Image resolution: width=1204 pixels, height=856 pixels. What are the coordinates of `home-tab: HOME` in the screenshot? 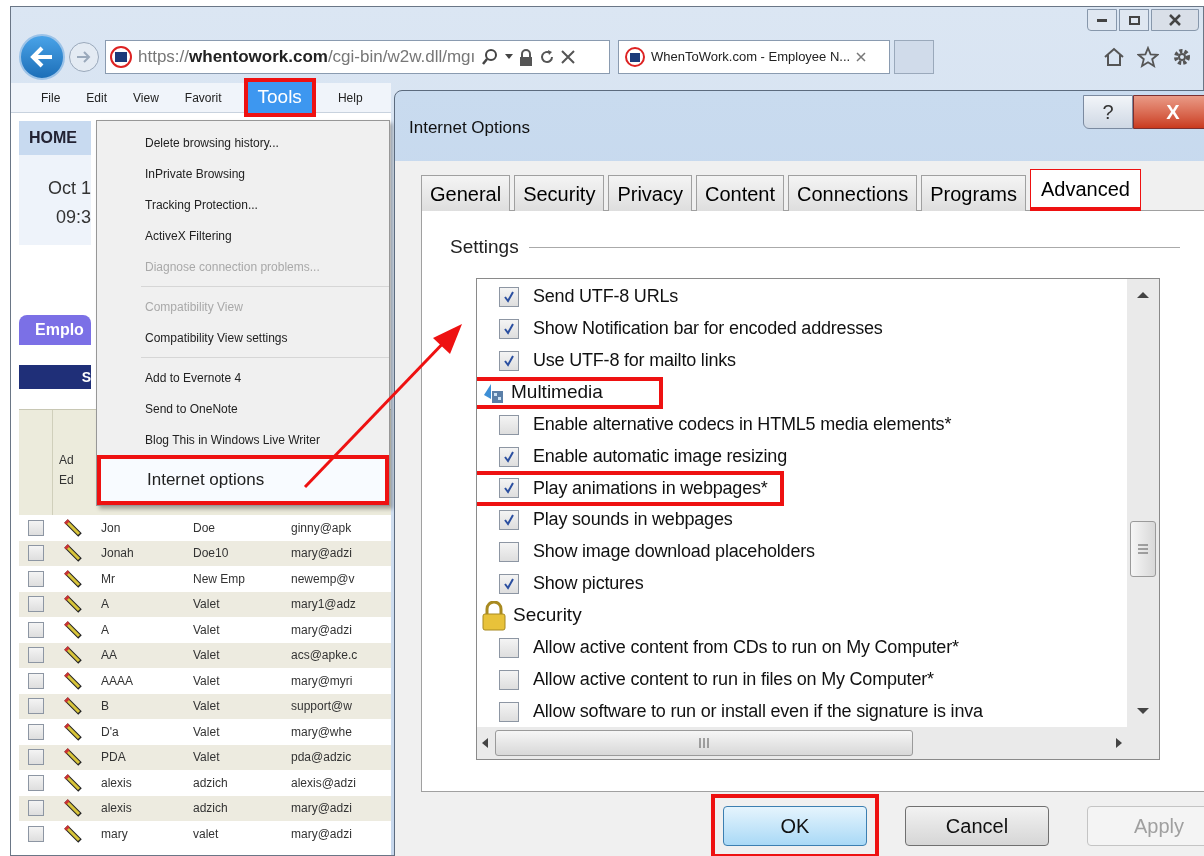 It's located at (55, 138).